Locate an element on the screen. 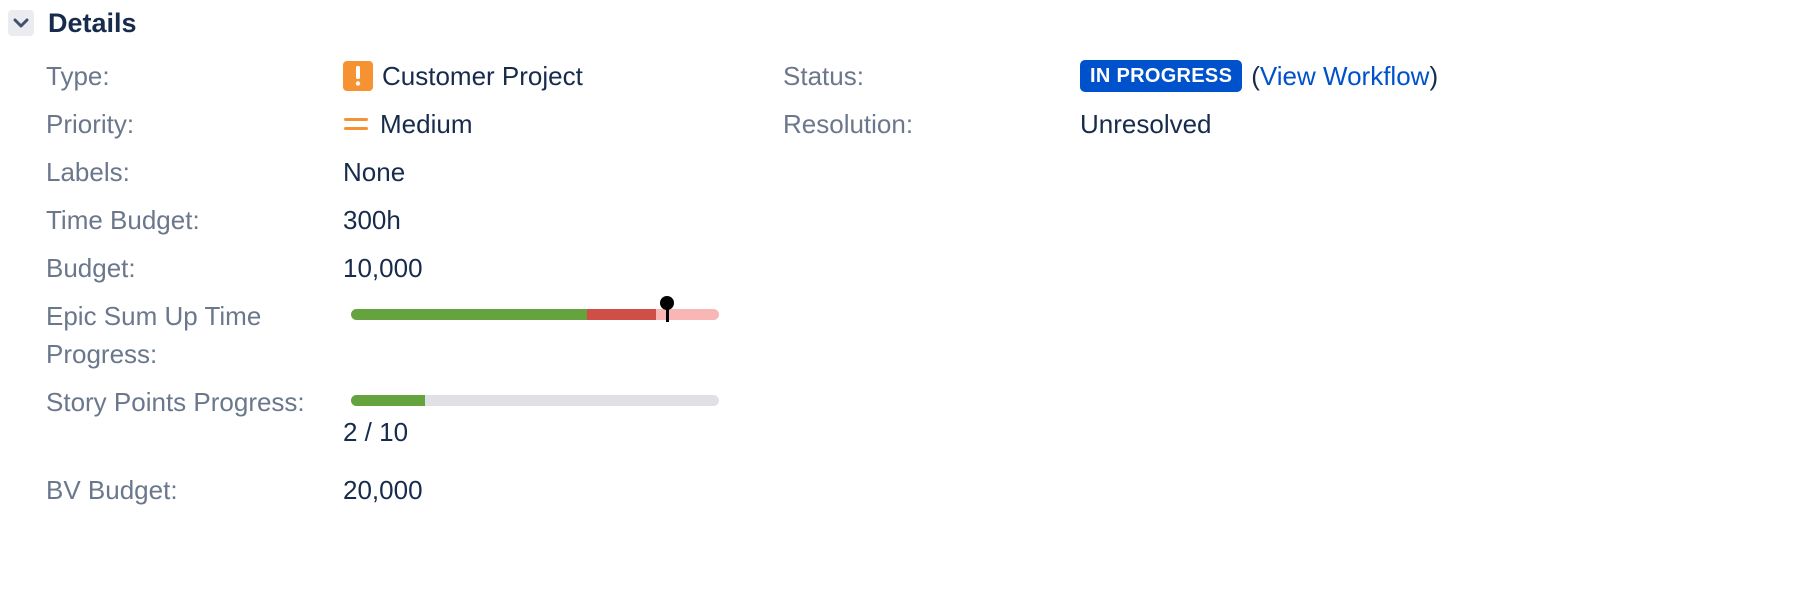  epic-sum-up-label-line1: Epic Sum Up Time is located at coordinates (154, 316).